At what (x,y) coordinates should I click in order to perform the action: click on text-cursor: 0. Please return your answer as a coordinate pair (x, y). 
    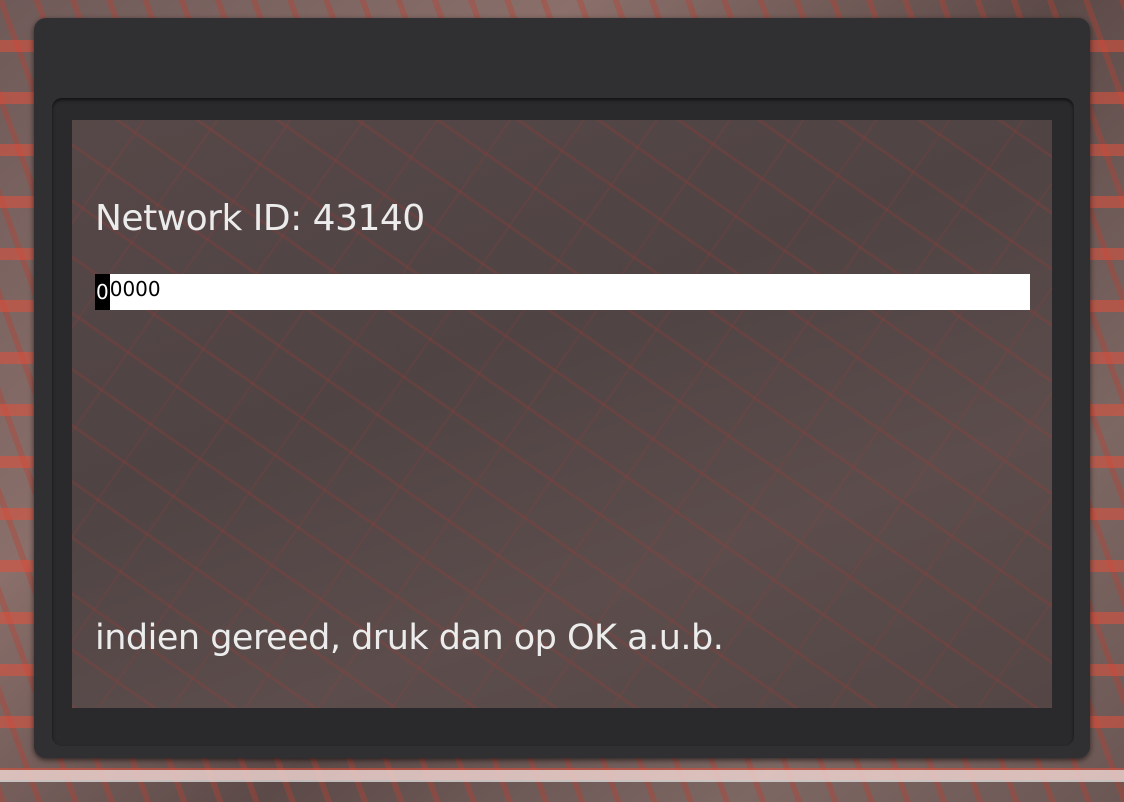
    Looking at the image, I should click on (102, 292).